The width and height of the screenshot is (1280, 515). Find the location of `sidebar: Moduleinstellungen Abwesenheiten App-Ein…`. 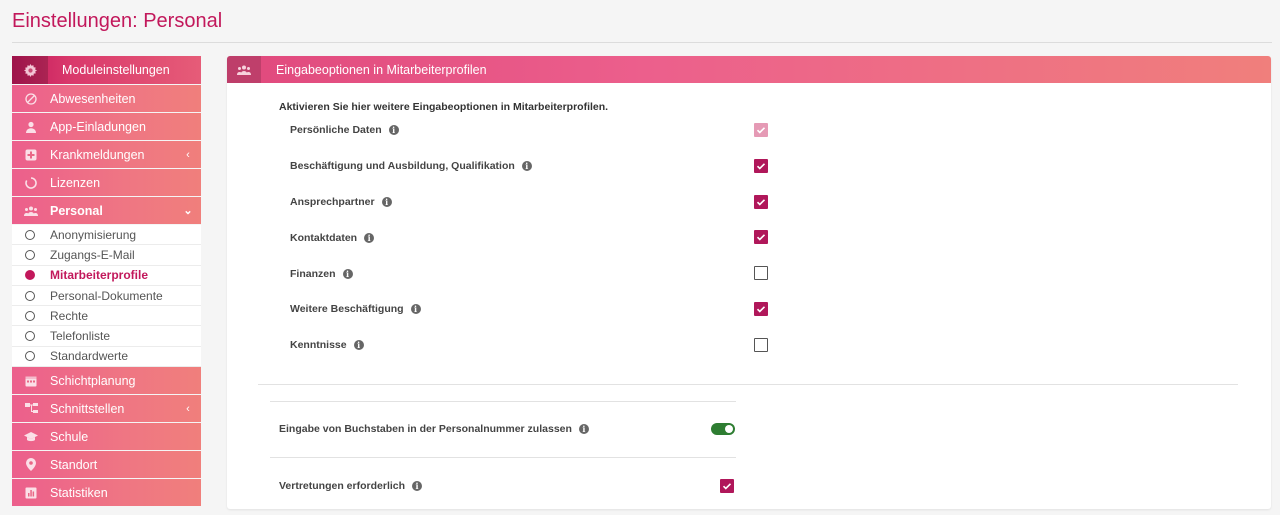

sidebar: Moduleinstellungen Abwesenheiten App-Ein… is located at coordinates (106, 281).